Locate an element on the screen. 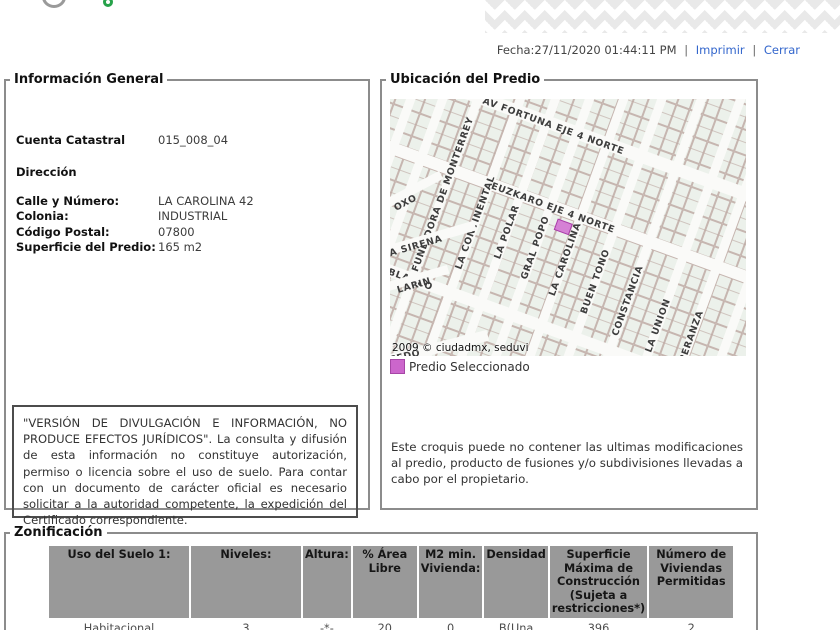  cell-viviendas: 2 is located at coordinates (691, 625).